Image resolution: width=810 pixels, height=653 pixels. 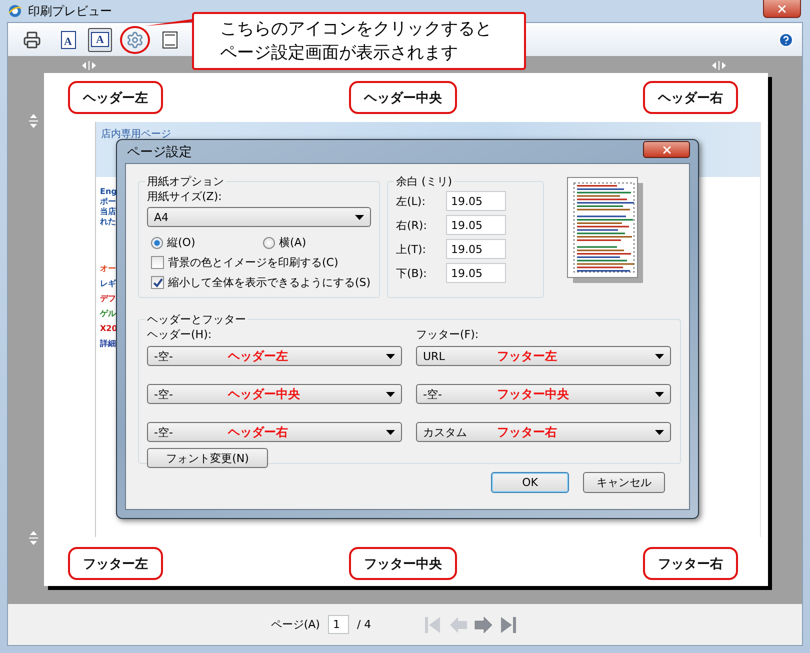 I want to click on header-callout: ヘッダー右, so click(x=690, y=97).